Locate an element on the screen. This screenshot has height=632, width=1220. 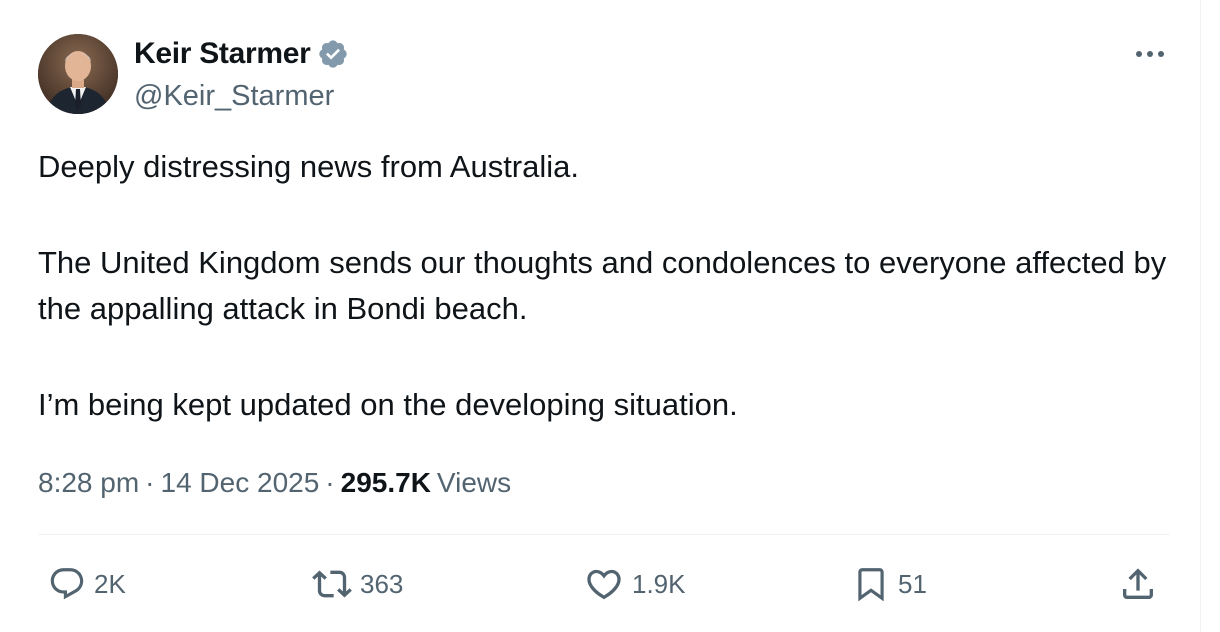
reply-button: 2K is located at coordinates (87, 584).